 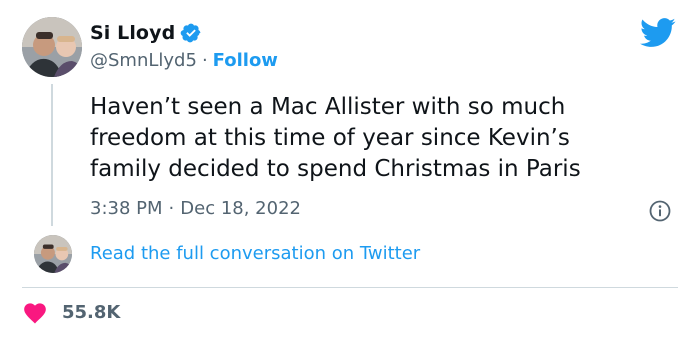 I want to click on tweet-date: Dec 18, 2022, so click(x=240, y=208).